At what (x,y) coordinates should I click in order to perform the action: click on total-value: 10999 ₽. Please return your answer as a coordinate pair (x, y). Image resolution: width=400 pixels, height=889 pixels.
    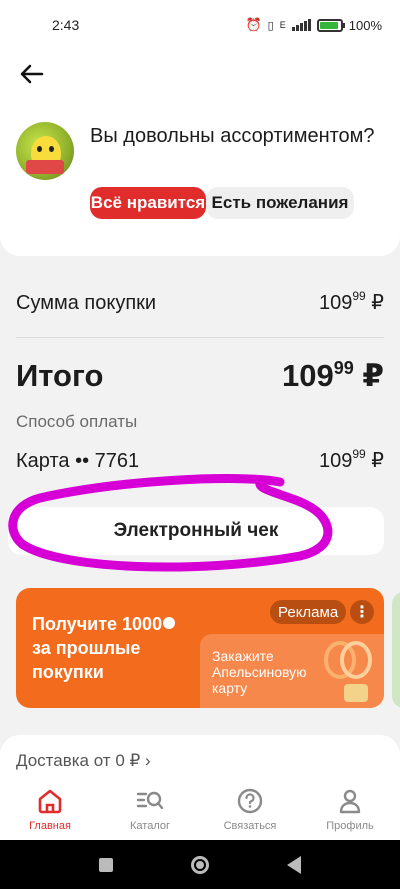
    Looking at the image, I should click on (333, 375).